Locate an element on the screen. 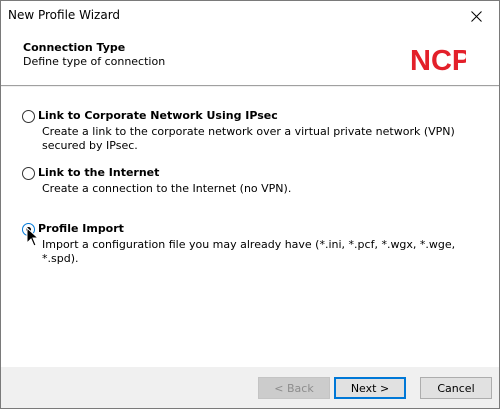 This screenshot has width=500, height=409. cancel-button: Cancel is located at coordinates (456, 388).